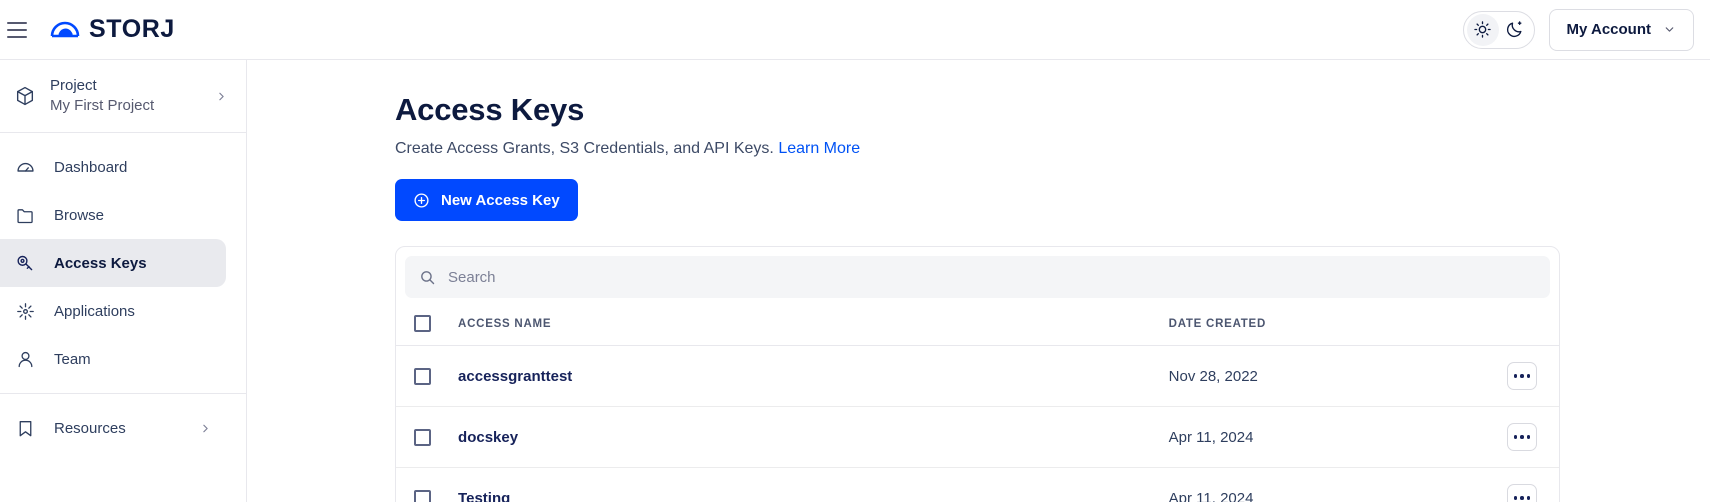 The image size is (1710, 502). Describe the element at coordinates (428, 277) in the screenshot. I see `search-icon` at that location.